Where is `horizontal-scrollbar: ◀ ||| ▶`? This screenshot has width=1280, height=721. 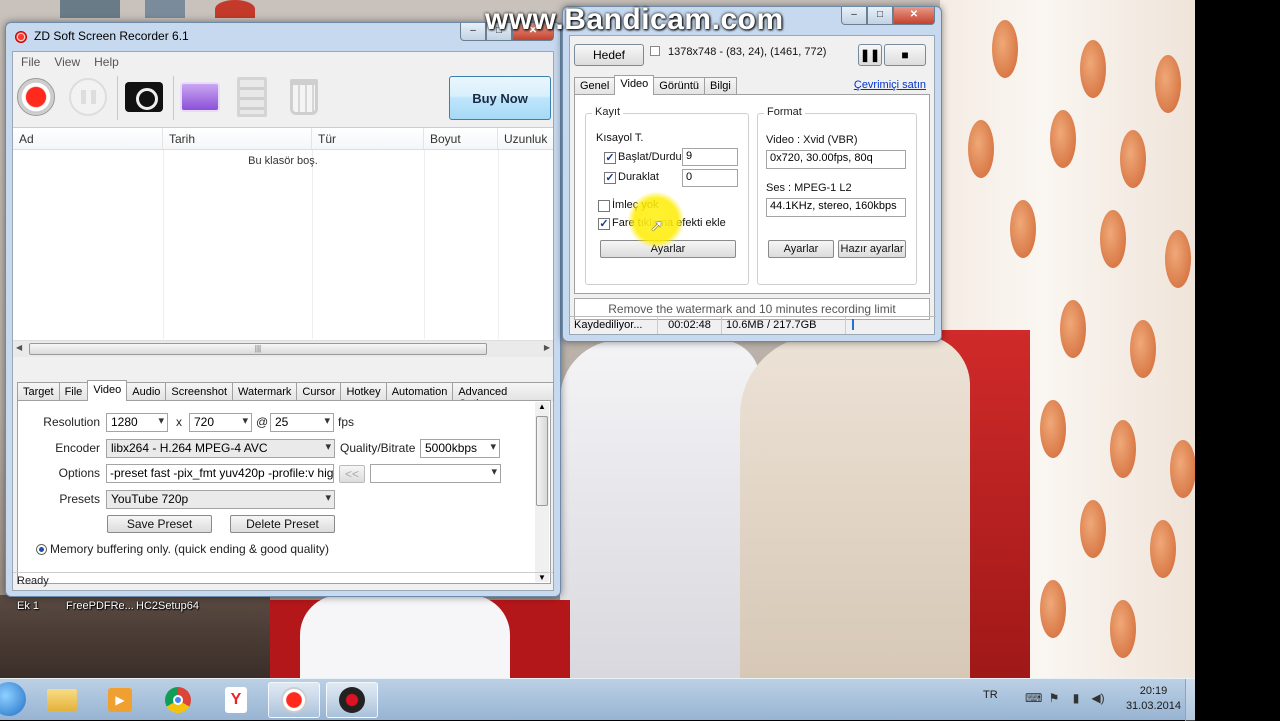
horizontal-scrollbar: ◀ ||| ▶ is located at coordinates (283, 348).